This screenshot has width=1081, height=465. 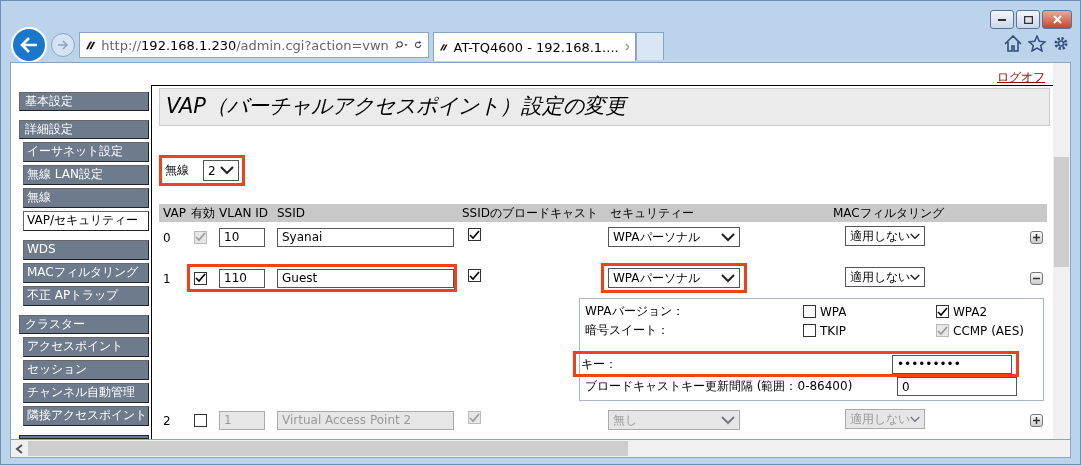 I want to click on field-label: キー：, so click(x=599, y=364).